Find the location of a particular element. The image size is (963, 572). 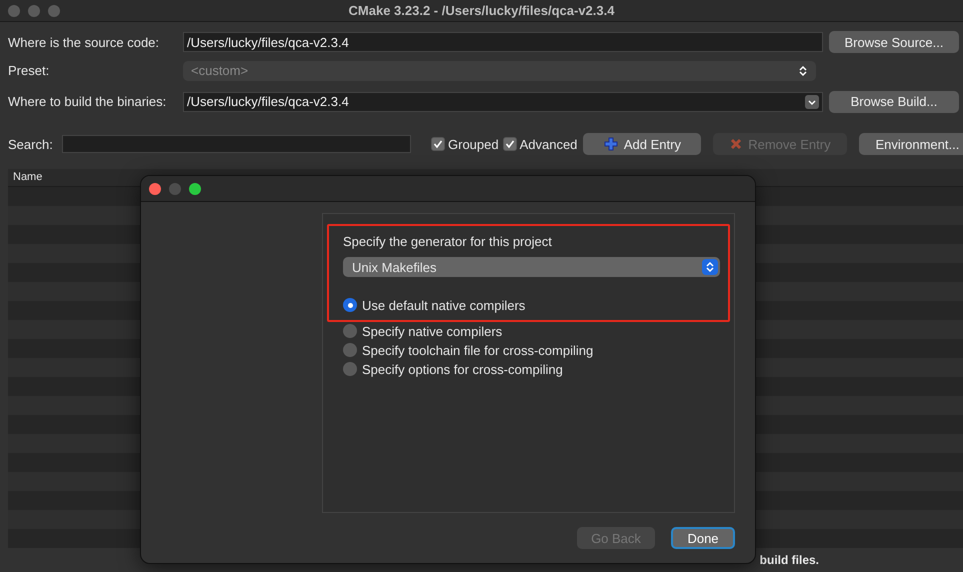

search-label: Search: is located at coordinates (31, 144).